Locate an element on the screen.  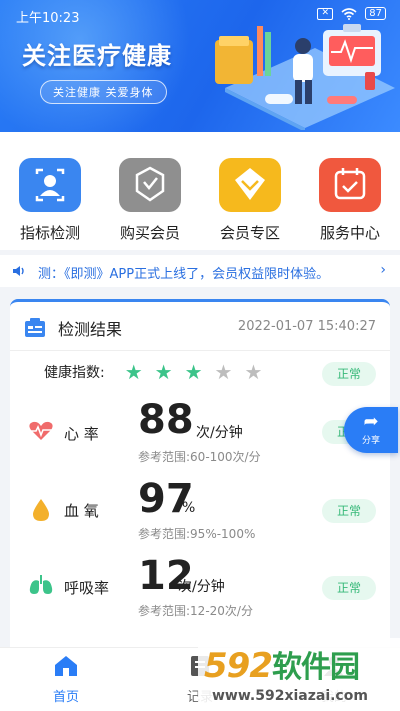
medical-illustration is located at coordinates (305, 77).